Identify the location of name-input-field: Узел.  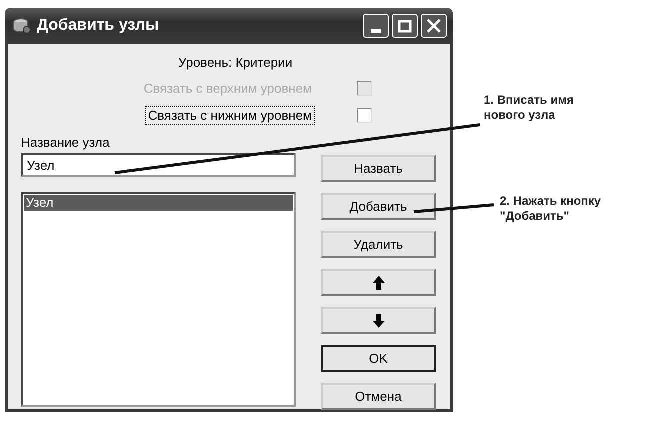
(158, 165).